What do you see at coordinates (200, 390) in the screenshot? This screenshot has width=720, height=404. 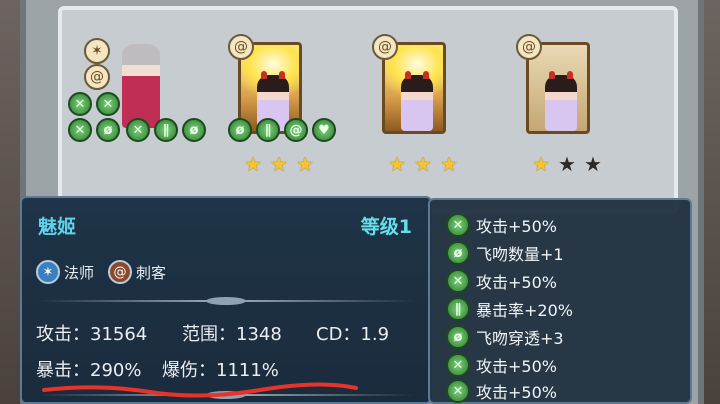 I see `annotation-underline` at bounding box center [200, 390].